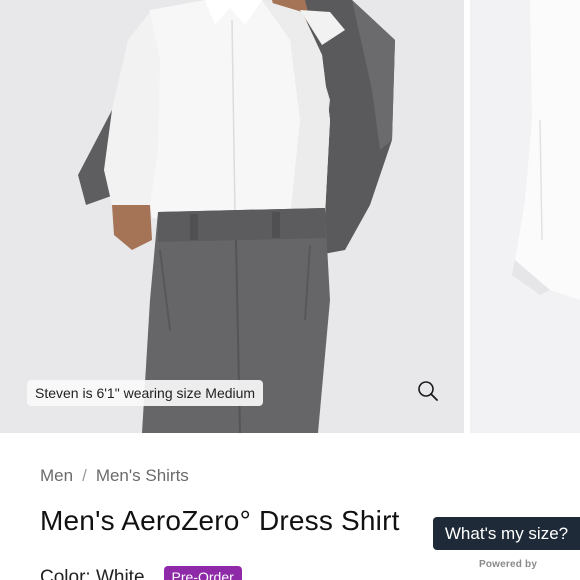  What do you see at coordinates (142, 476) in the screenshot?
I see `breadcrumb-item-mens-shirts: Men's Shirts` at bounding box center [142, 476].